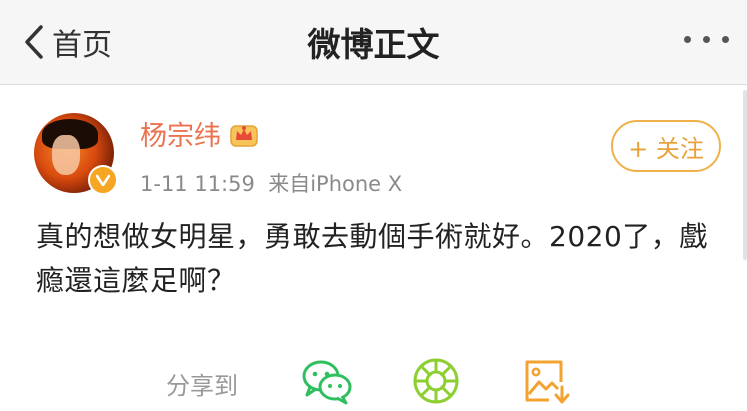 Image resolution: width=747 pixels, height=411 pixels. I want to click on share-bar: 分享到, so click(373, 381).